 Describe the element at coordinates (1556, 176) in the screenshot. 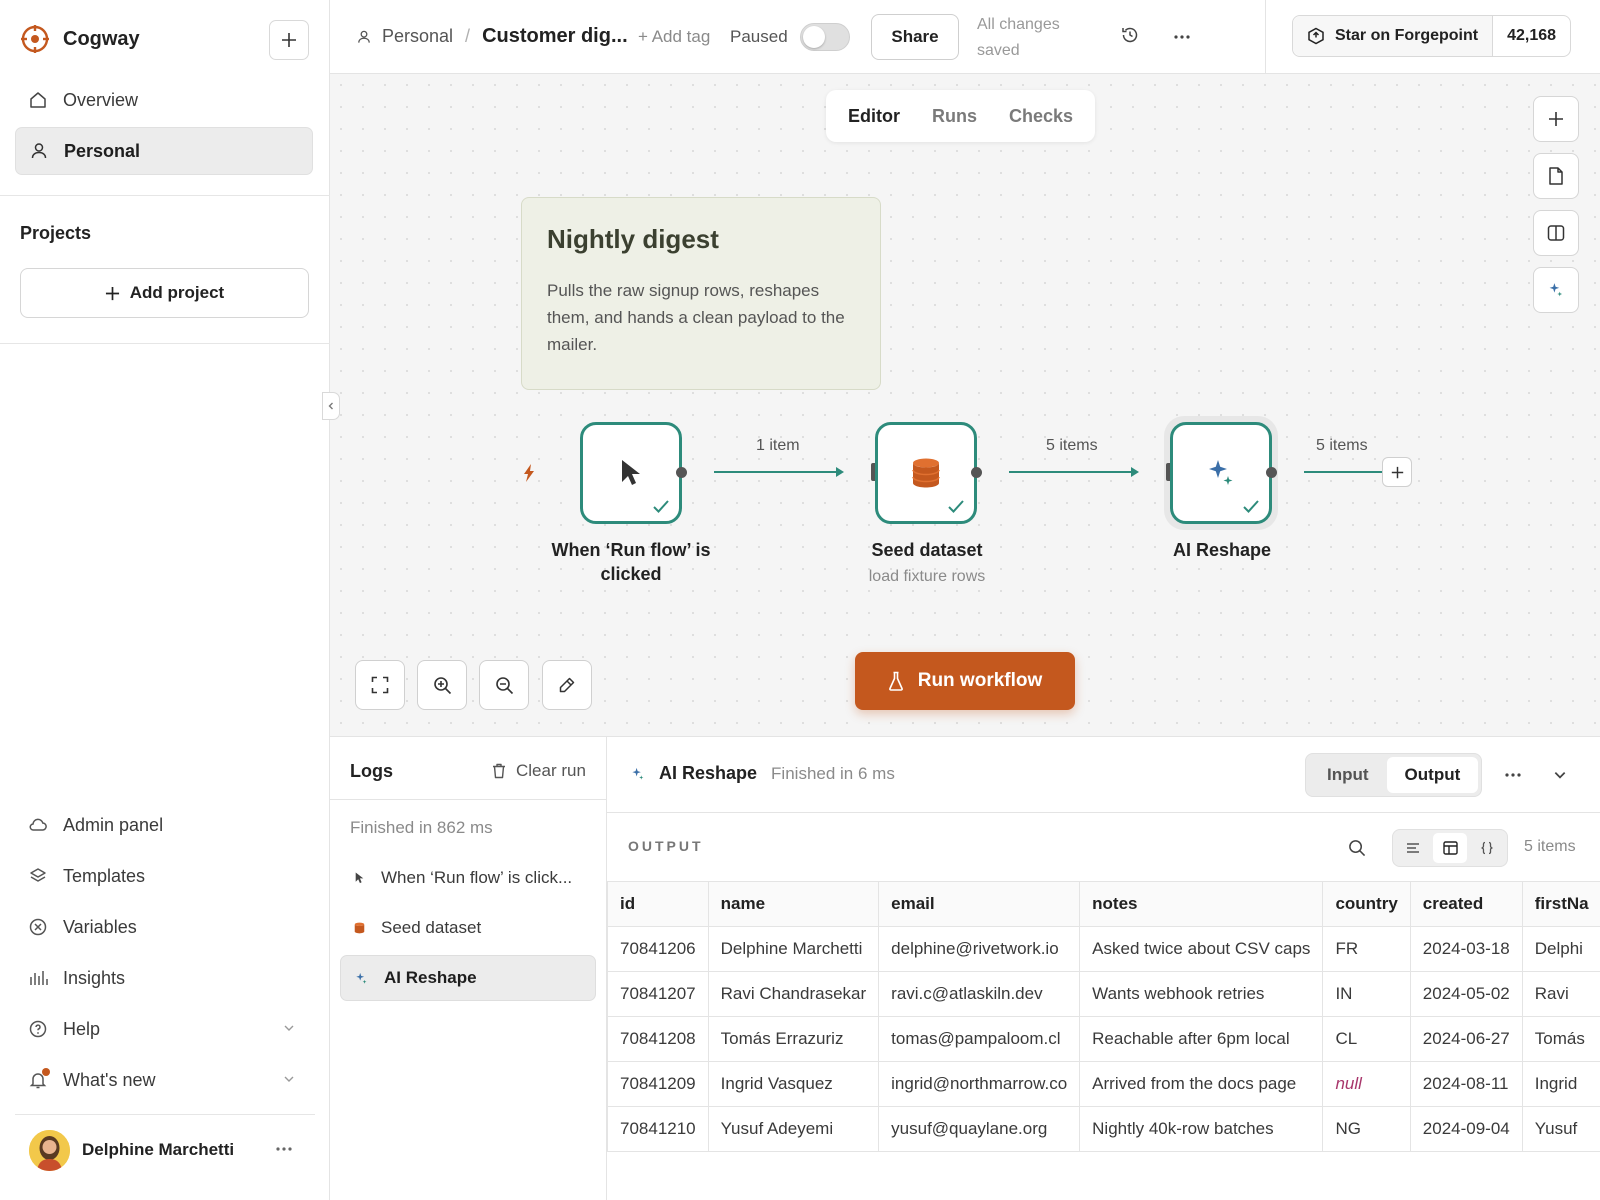

I see `sticky-note-tool-button` at that location.